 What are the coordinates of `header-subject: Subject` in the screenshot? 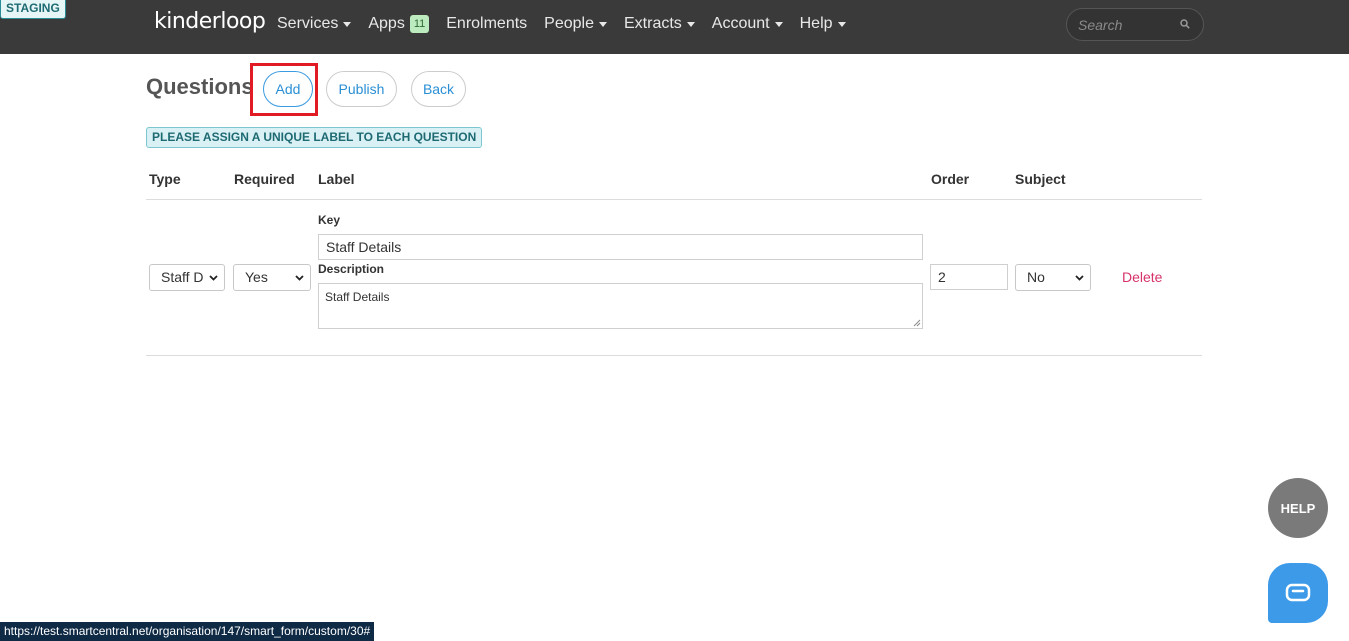 It's located at (1040, 179).